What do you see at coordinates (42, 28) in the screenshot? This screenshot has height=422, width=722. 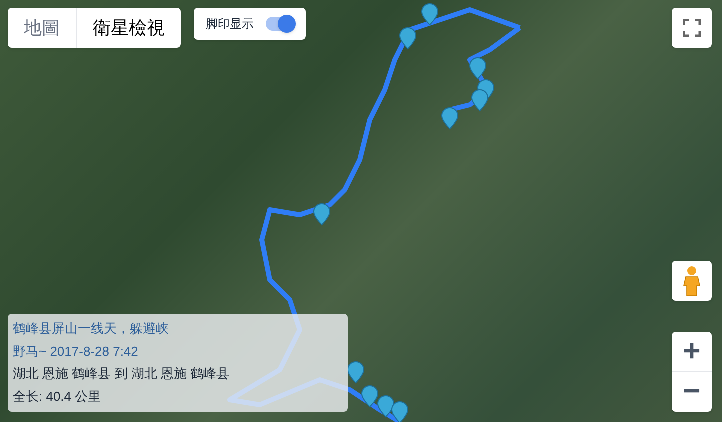 I see `map-type-tab: 地圖` at bounding box center [42, 28].